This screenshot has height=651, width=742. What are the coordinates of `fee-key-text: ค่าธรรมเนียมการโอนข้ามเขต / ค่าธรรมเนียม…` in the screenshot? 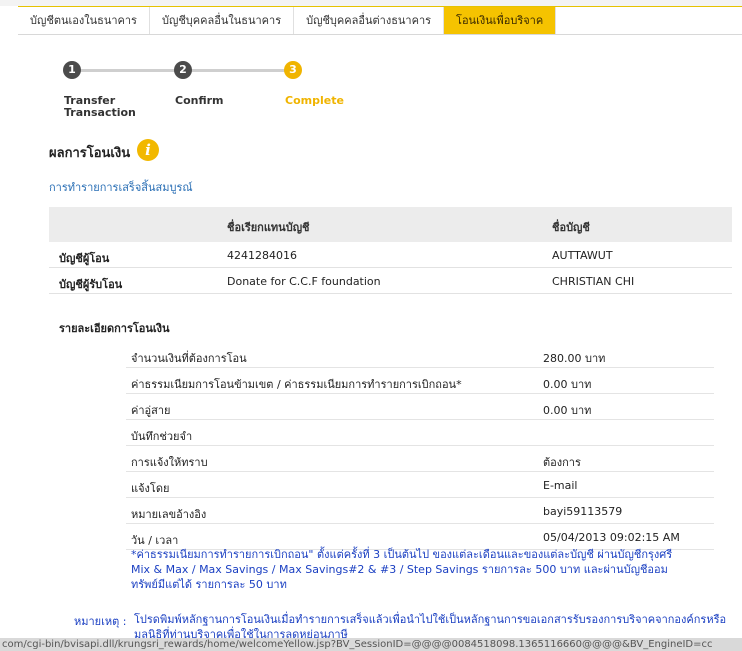 It's located at (294, 384).